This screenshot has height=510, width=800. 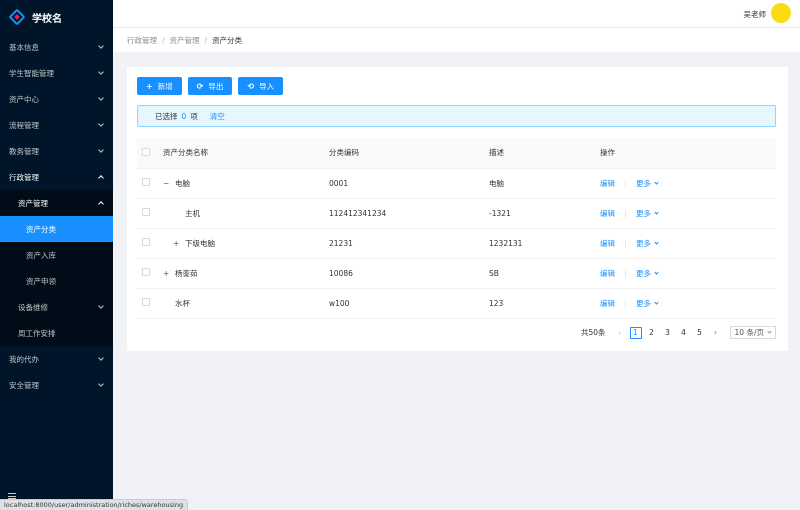 I want to click on sidebar-item-asset-category: 资产分类, so click(x=56, y=229).